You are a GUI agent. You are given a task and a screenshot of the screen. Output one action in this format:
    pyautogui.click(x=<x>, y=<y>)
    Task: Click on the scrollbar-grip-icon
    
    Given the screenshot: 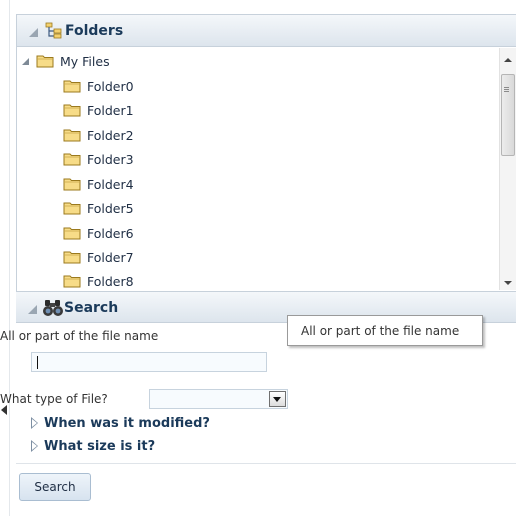 What is the action you would take?
    pyautogui.click(x=506, y=87)
    